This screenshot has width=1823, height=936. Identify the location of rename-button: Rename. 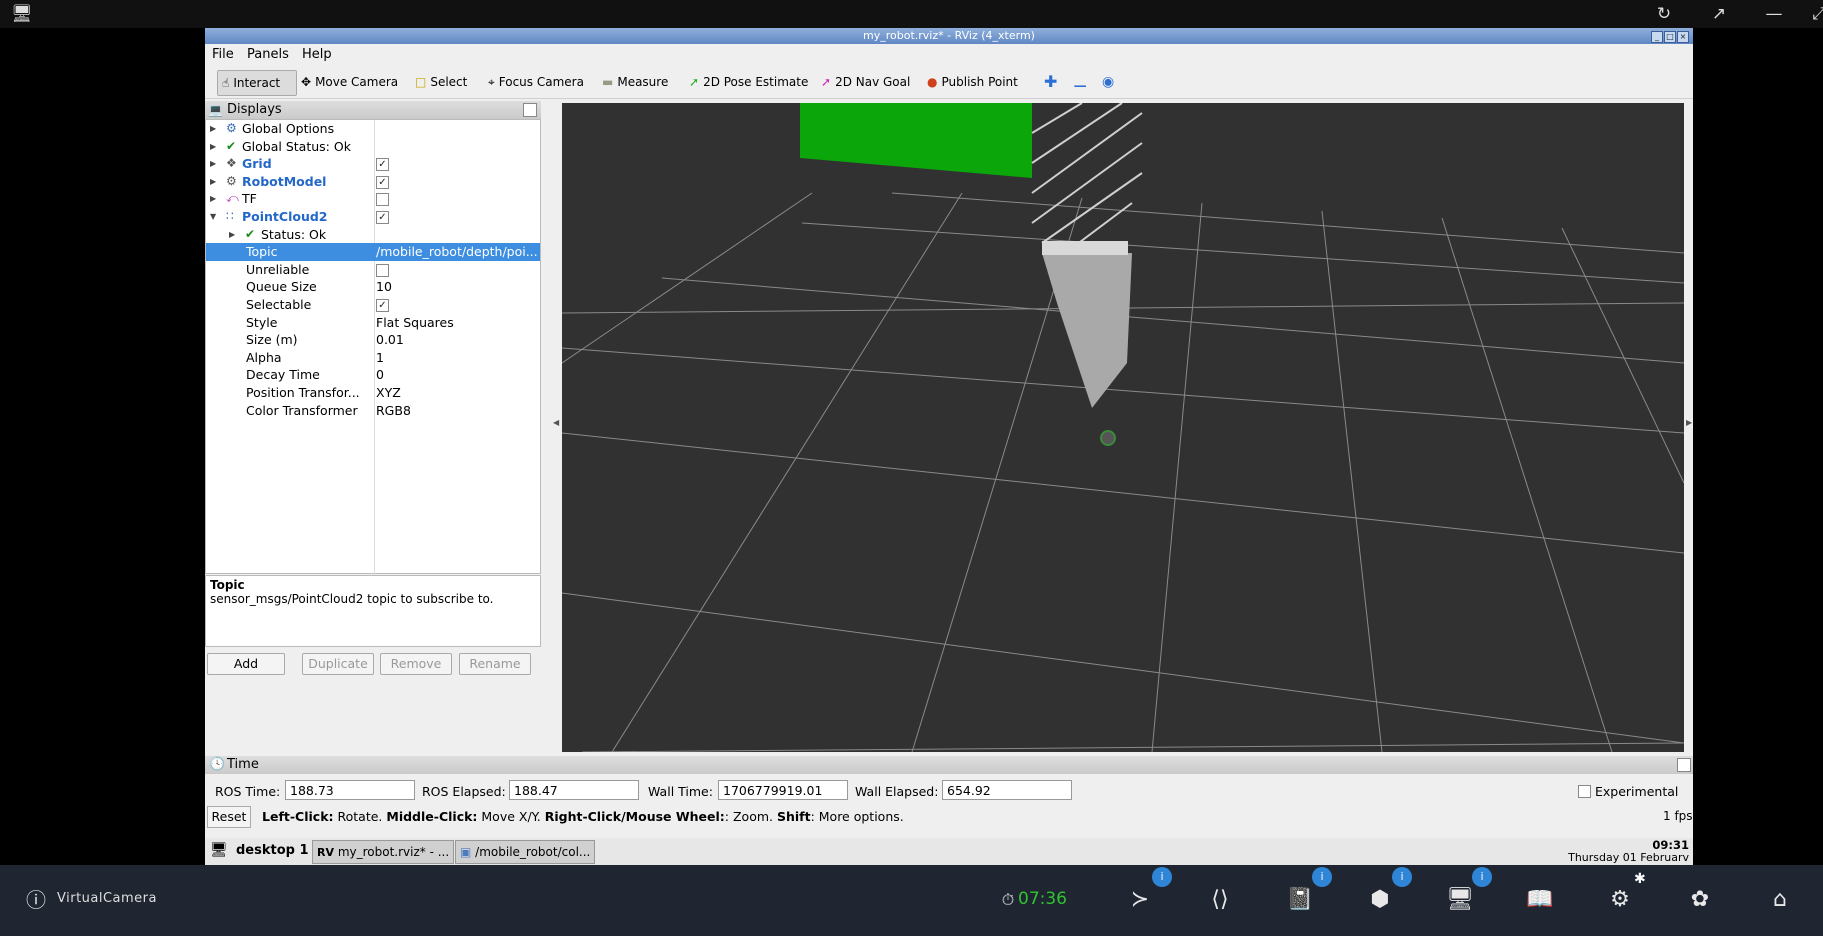
(495, 664).